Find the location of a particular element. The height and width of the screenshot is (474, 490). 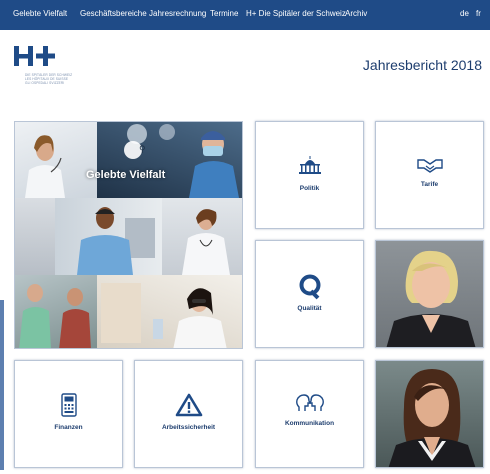

tile-qualitaet: Qualität is located at coordinates (309, 294).